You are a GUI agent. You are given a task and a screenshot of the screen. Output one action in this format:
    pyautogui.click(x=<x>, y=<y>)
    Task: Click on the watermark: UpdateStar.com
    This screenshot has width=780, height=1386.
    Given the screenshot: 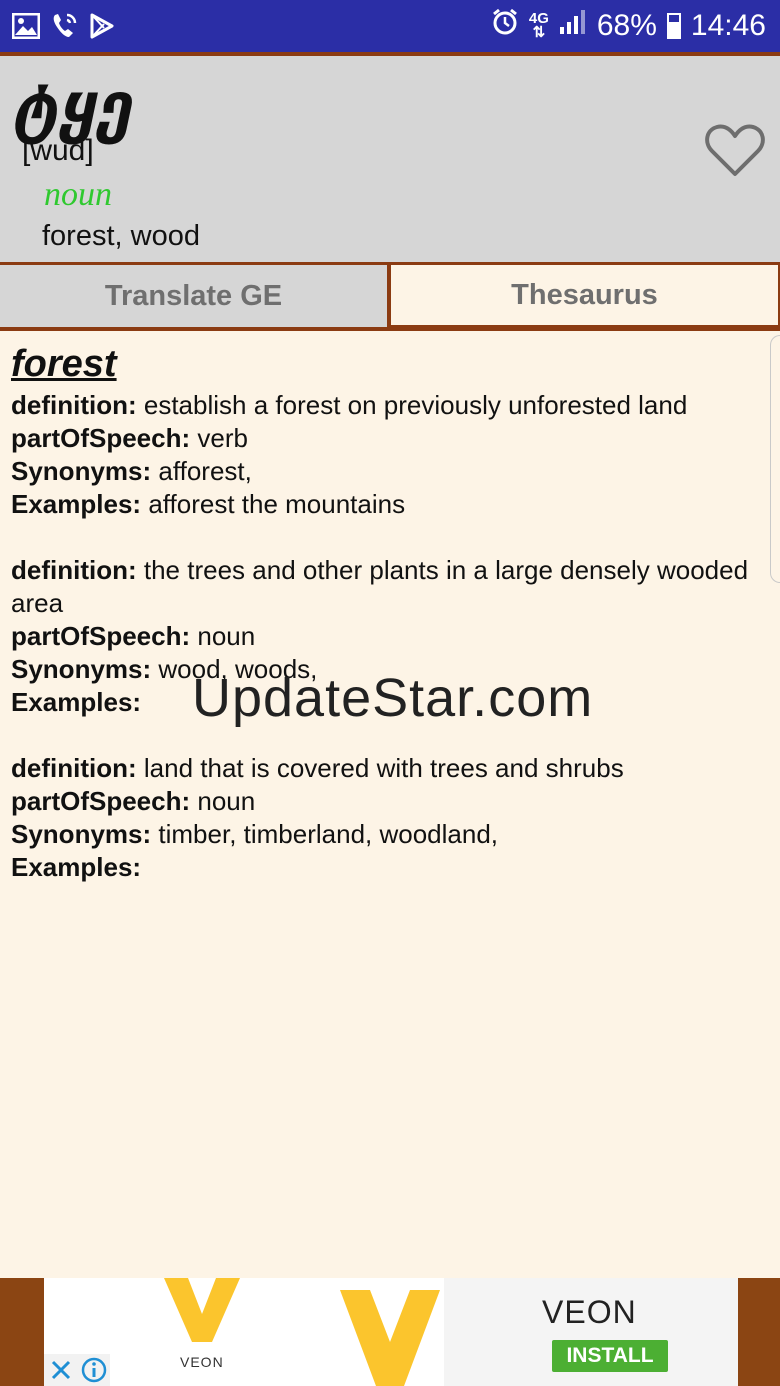 What is the action you would take?
    pyautogui.click(x=393, y=698)
    